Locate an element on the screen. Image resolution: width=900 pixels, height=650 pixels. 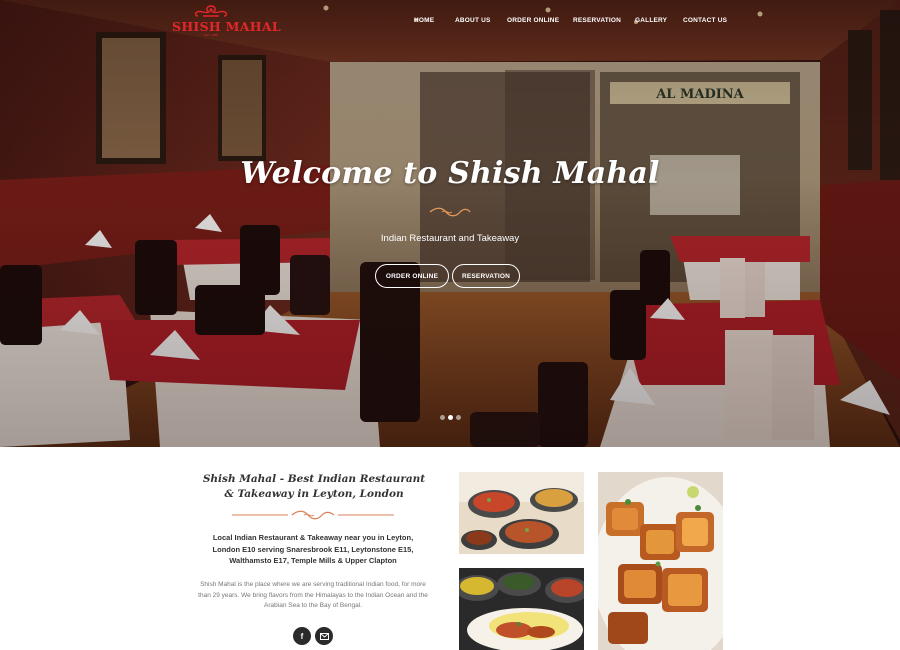
email-icon is located at coordinates (324, 636).